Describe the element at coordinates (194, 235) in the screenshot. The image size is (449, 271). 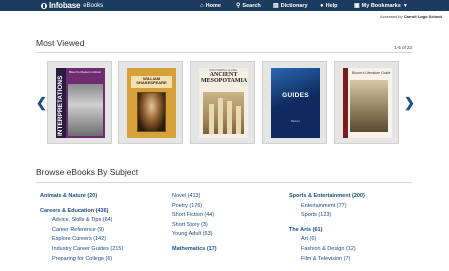
I see `subject-young-adult: Young Adult (63)` at that location.